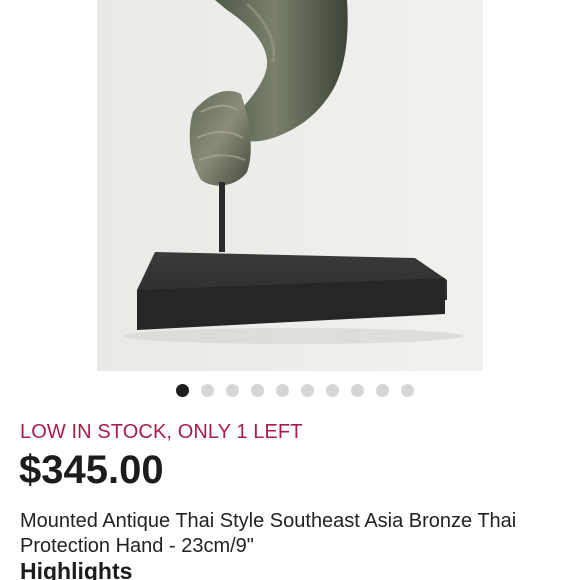  Describe the element at coordinates (161, 432) in the screenshot. I see `stock-status: LOW IN STOCK, ONLY 1 LEFT` at that location.